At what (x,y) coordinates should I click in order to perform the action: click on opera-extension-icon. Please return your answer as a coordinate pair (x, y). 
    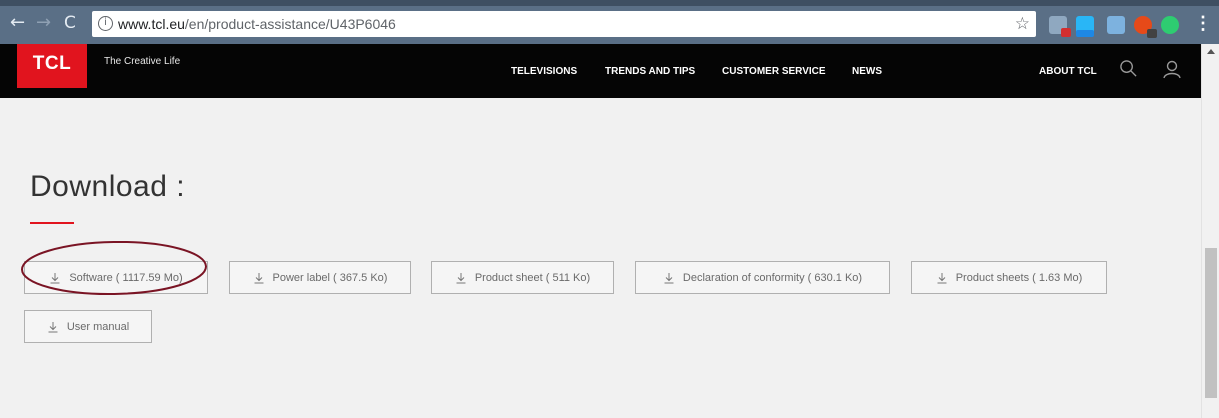
    Looking at the image, I should click on (1145, 27).